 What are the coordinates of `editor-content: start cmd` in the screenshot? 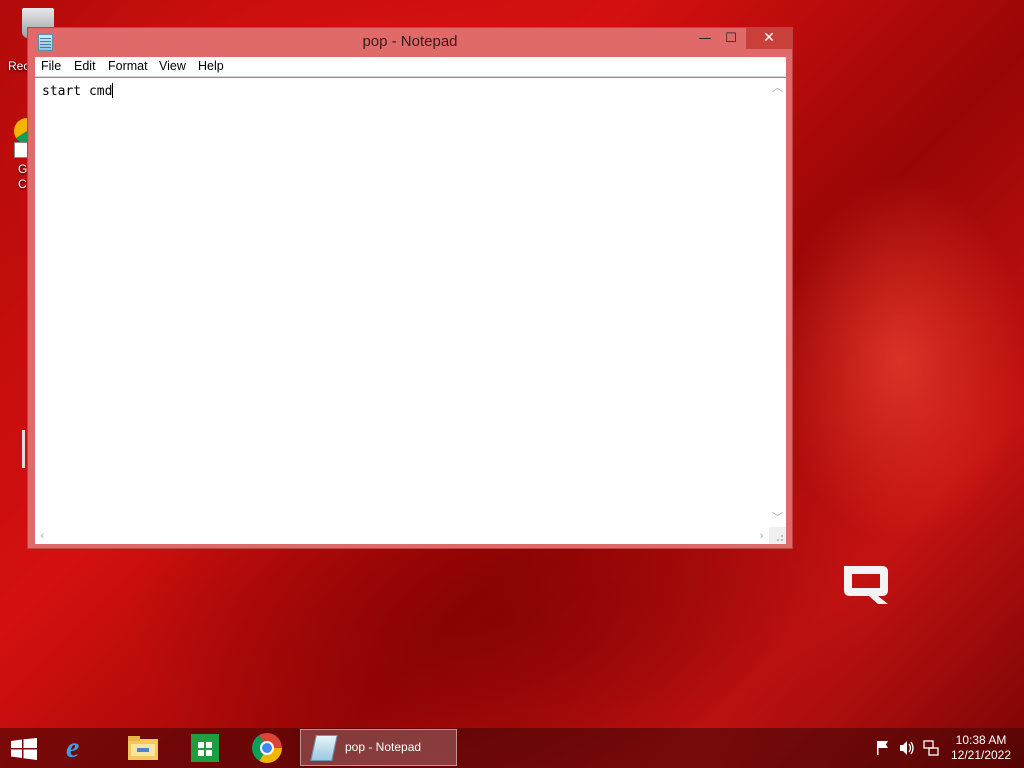 It's located at (77, 91).